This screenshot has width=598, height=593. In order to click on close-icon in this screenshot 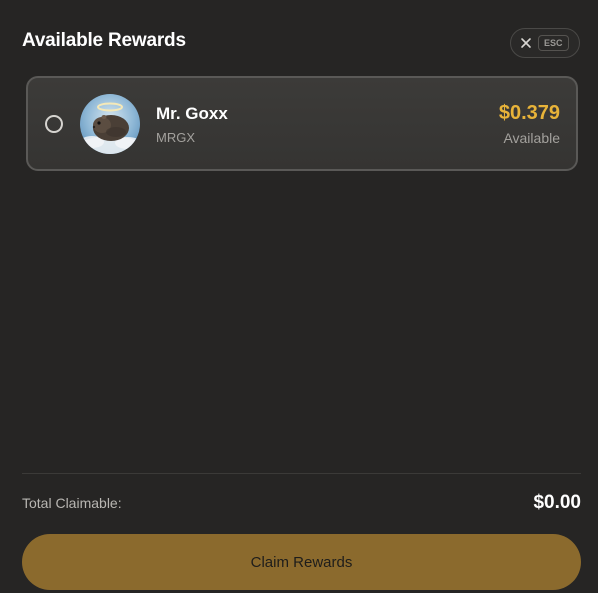, I will do `click(526, 43)`.